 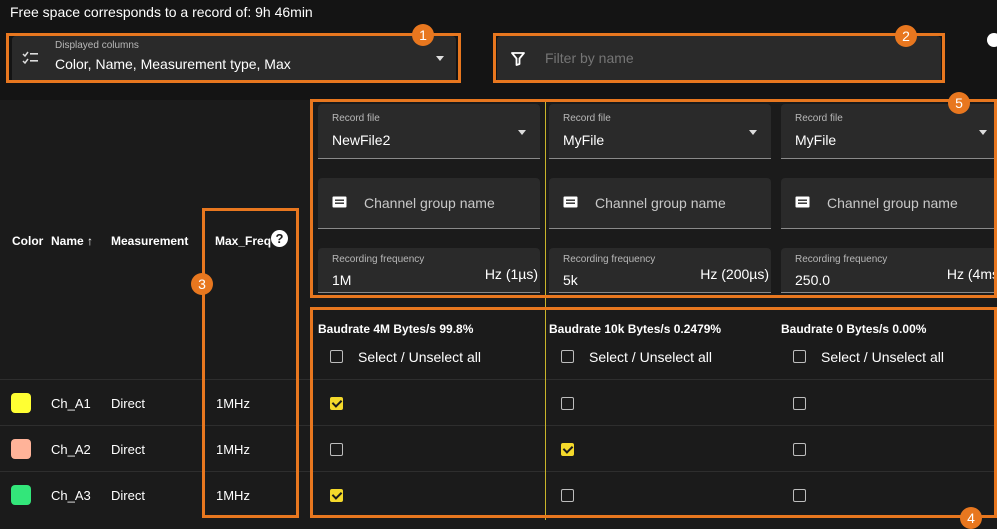 I want to click on badge-5: 5, so click(x=959, y=103).